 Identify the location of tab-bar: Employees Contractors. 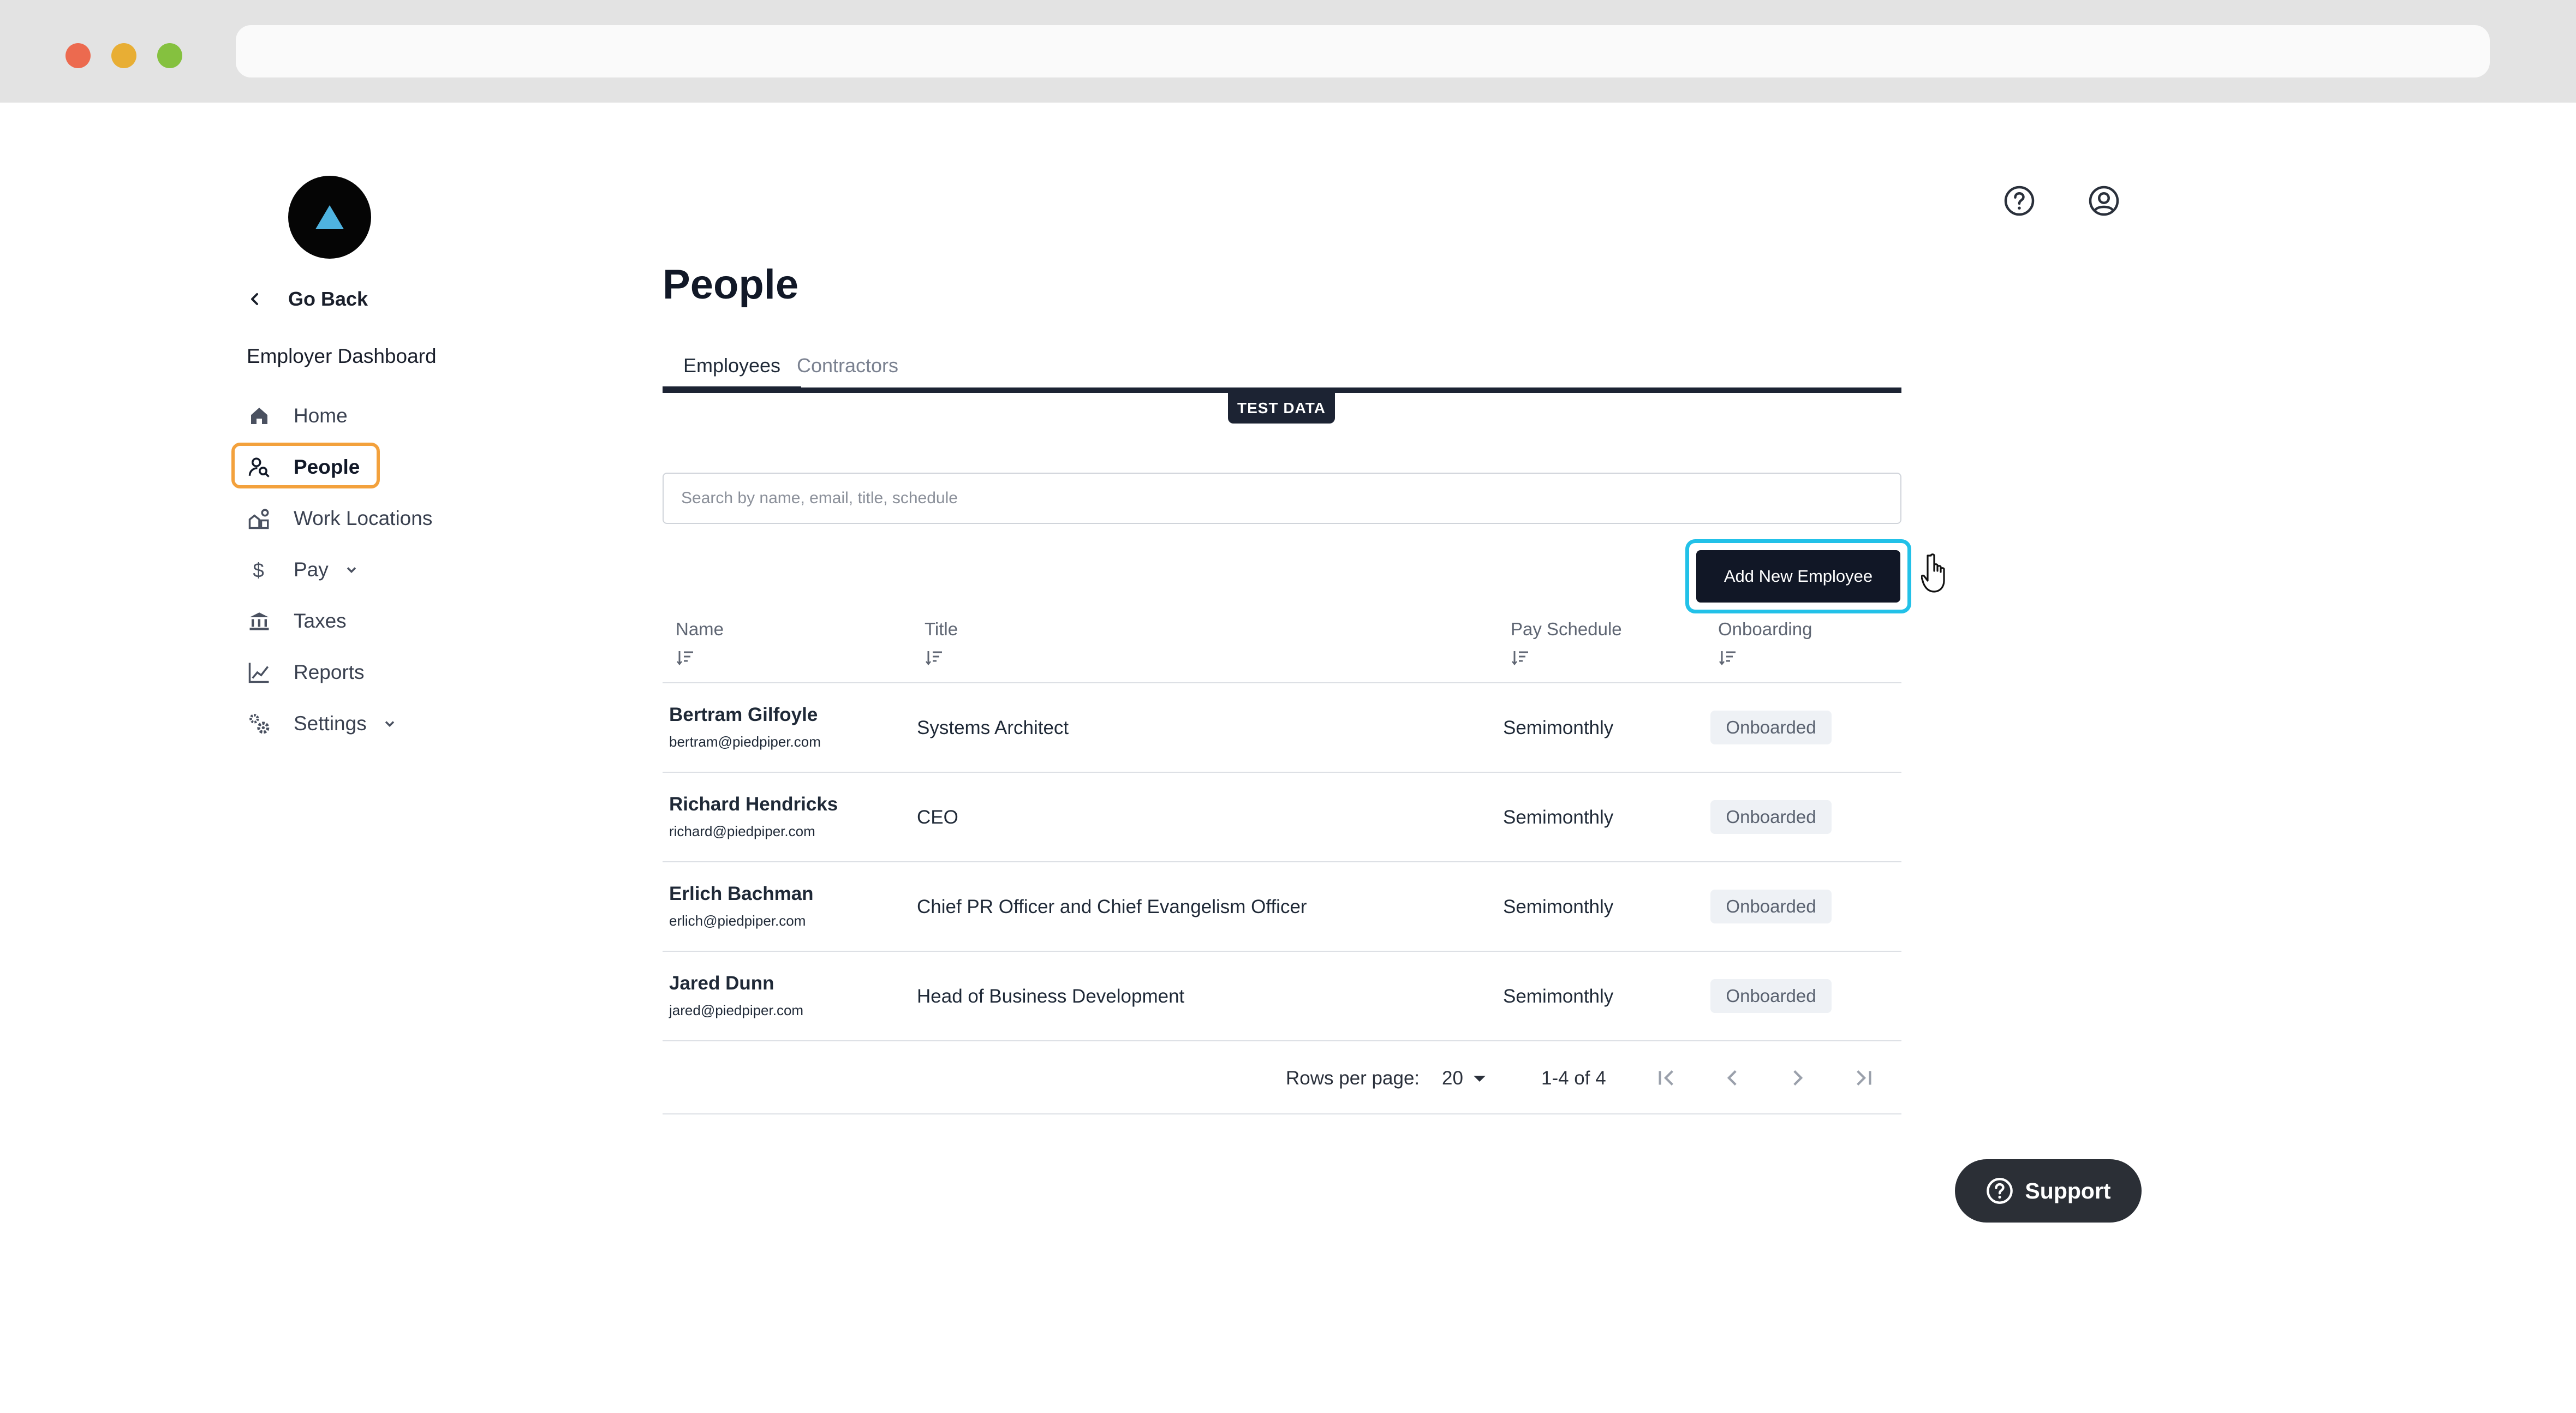
(1282, 366).